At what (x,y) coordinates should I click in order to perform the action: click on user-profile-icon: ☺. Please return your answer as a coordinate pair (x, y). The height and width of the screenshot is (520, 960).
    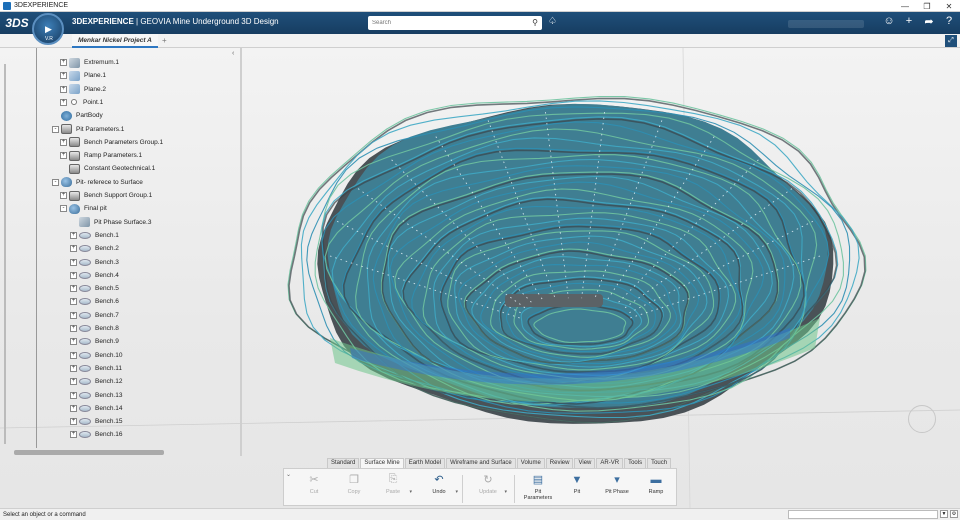
    Looking at the image, I should click on (889, 21).